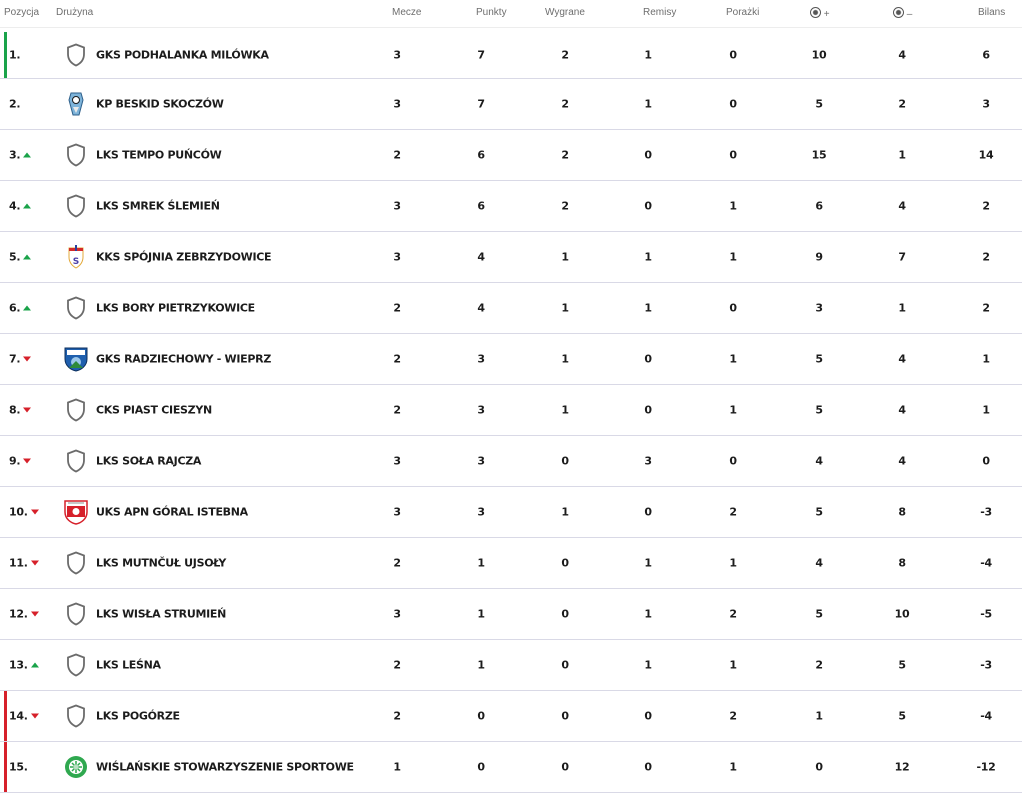 The width and height of the screenshot is (1022, 793). What do you see at coordinates (511, 257) in the screenshot?
I see `table-row: 5. S KKS Spójnia Zebrzydowice 3 4 1 1 1 9 7 2` at bounding box center [511, 257].